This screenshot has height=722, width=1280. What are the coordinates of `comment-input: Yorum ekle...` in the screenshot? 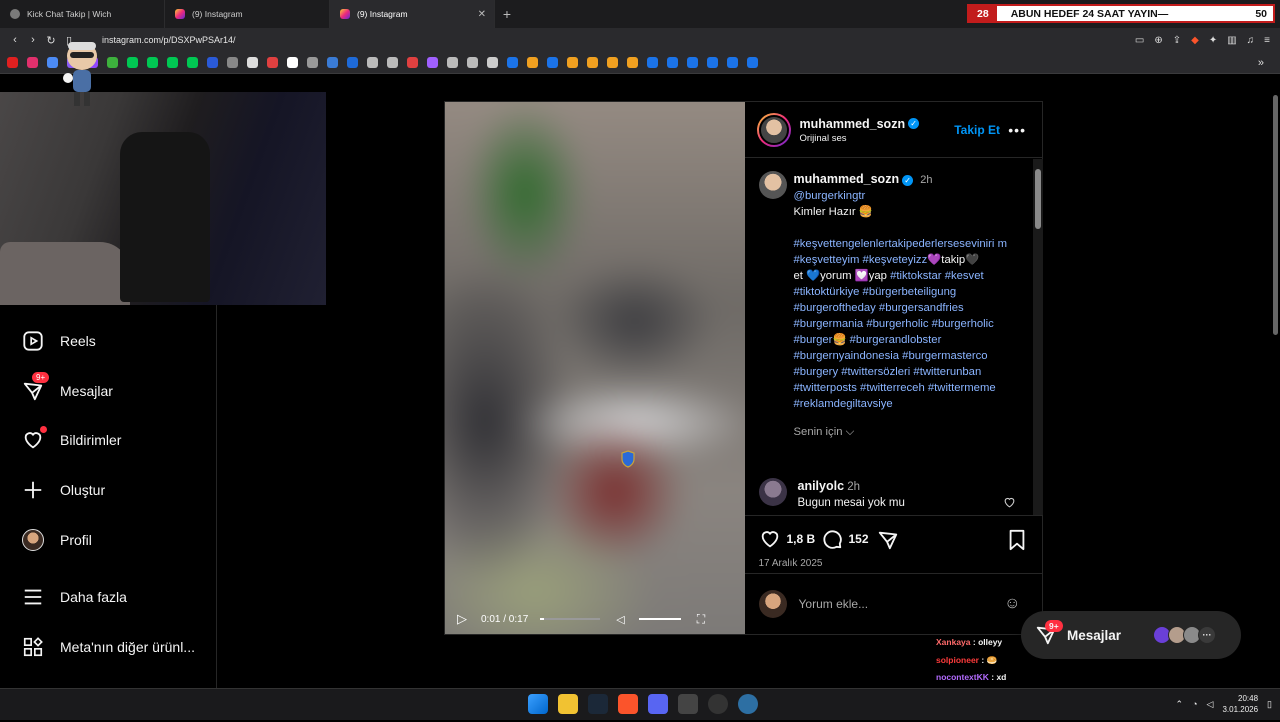 It's located at (834, 604).